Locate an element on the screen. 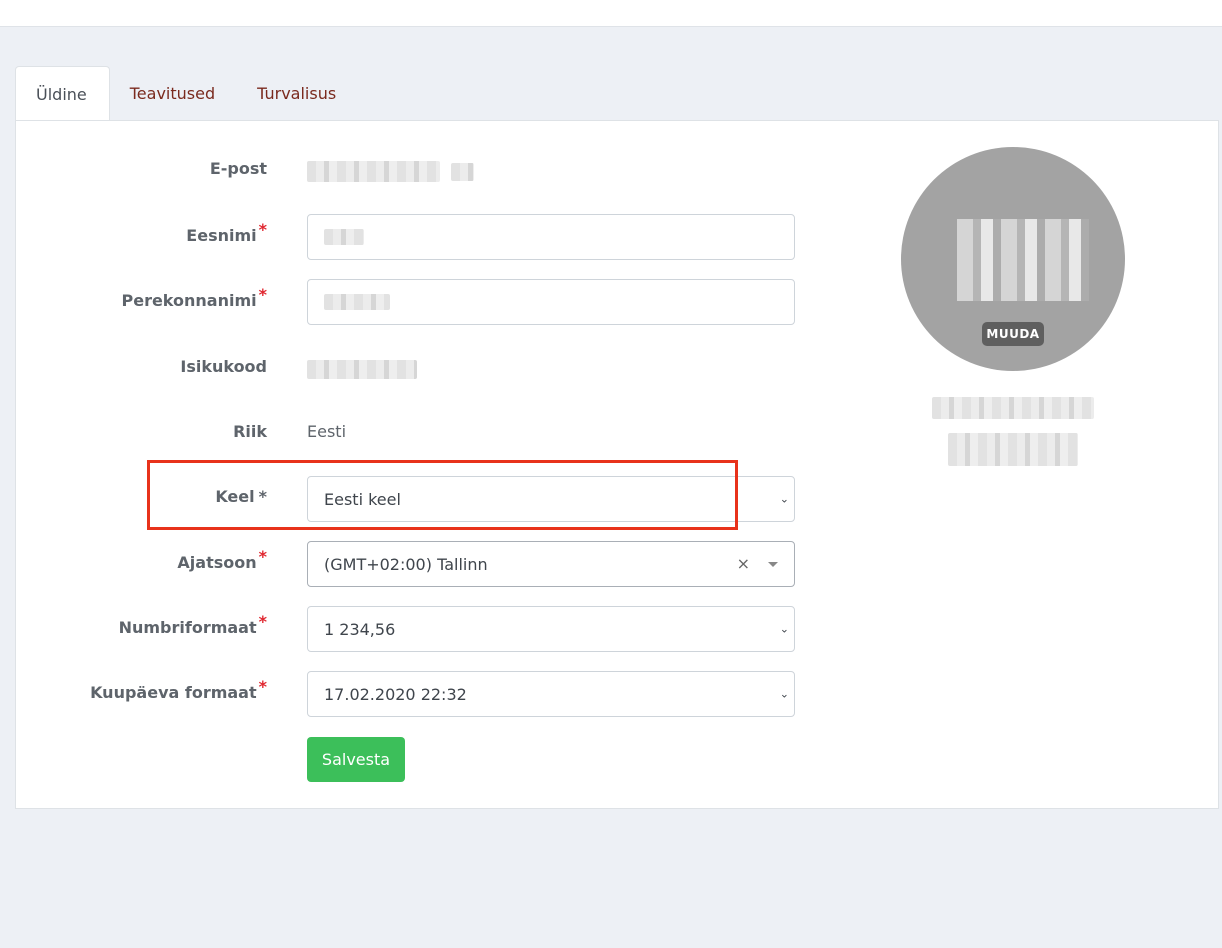 Image resolution: width=1222 pixels, height=948 pixels. settings-tabs: Üldine Teavitused Turvalisus is located at coordinates (186, 94).